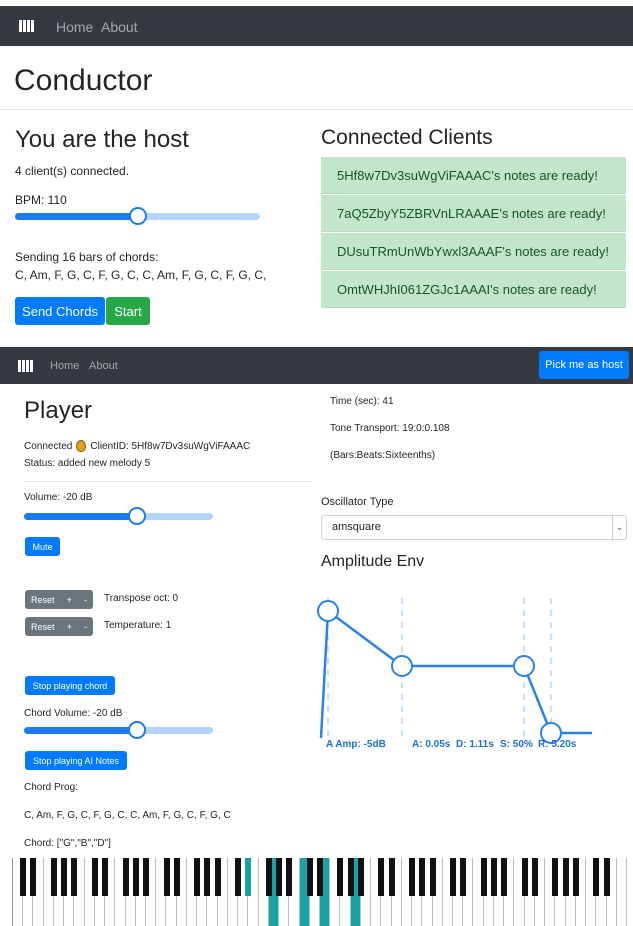  What do you see at coordinates (621, 892) in the screenshot?
I see `piano-white-key` at bounding box center [621, 892].